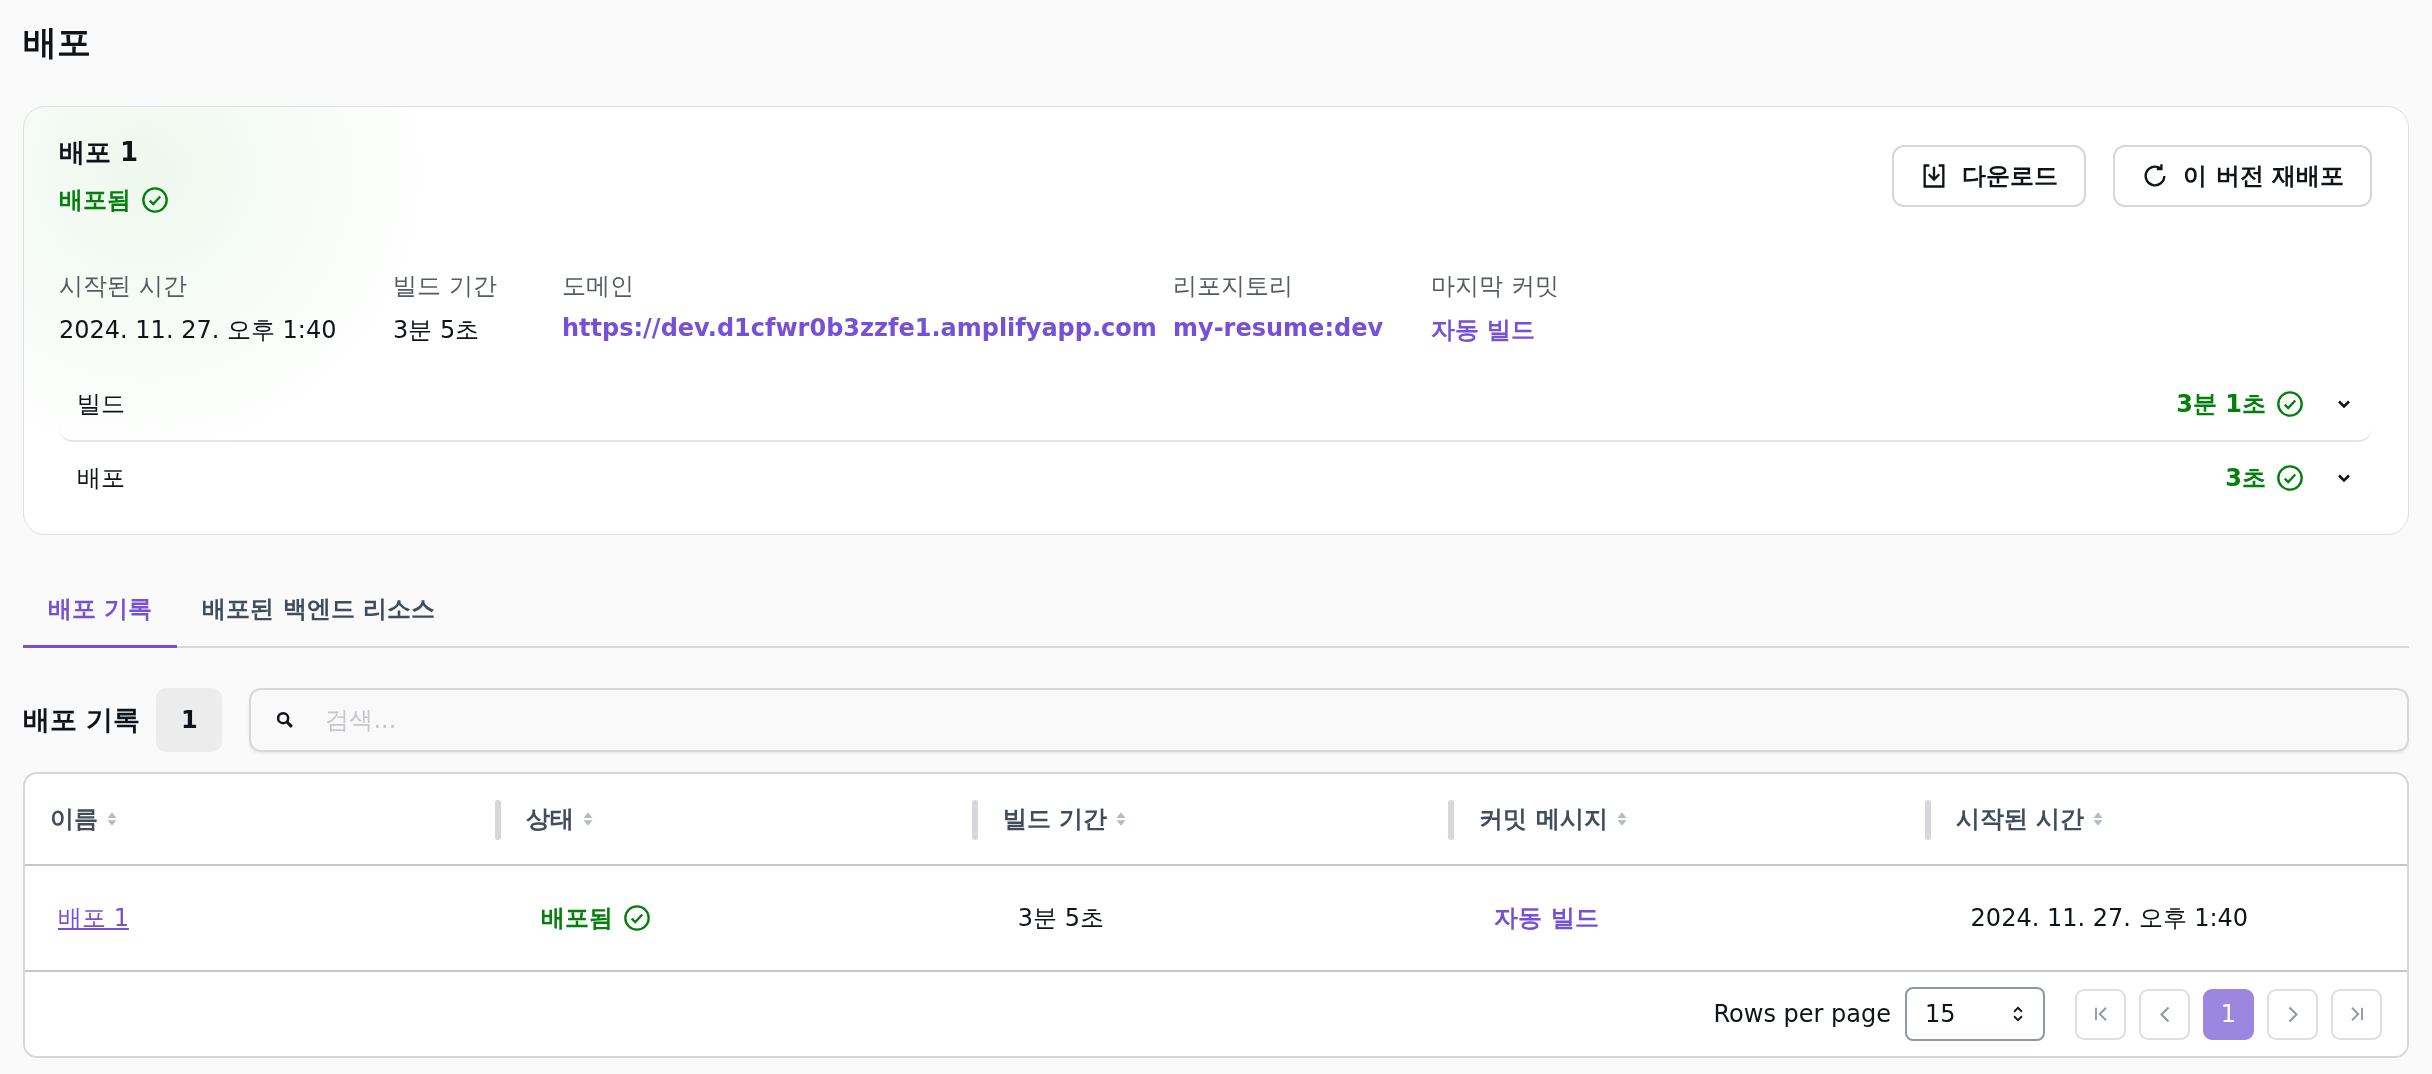  What do you see at coordinates (1802, 1014) in the screenshot?
I see `rows-per-page-label: Rows per page` at bounding box center [1802, 1014].